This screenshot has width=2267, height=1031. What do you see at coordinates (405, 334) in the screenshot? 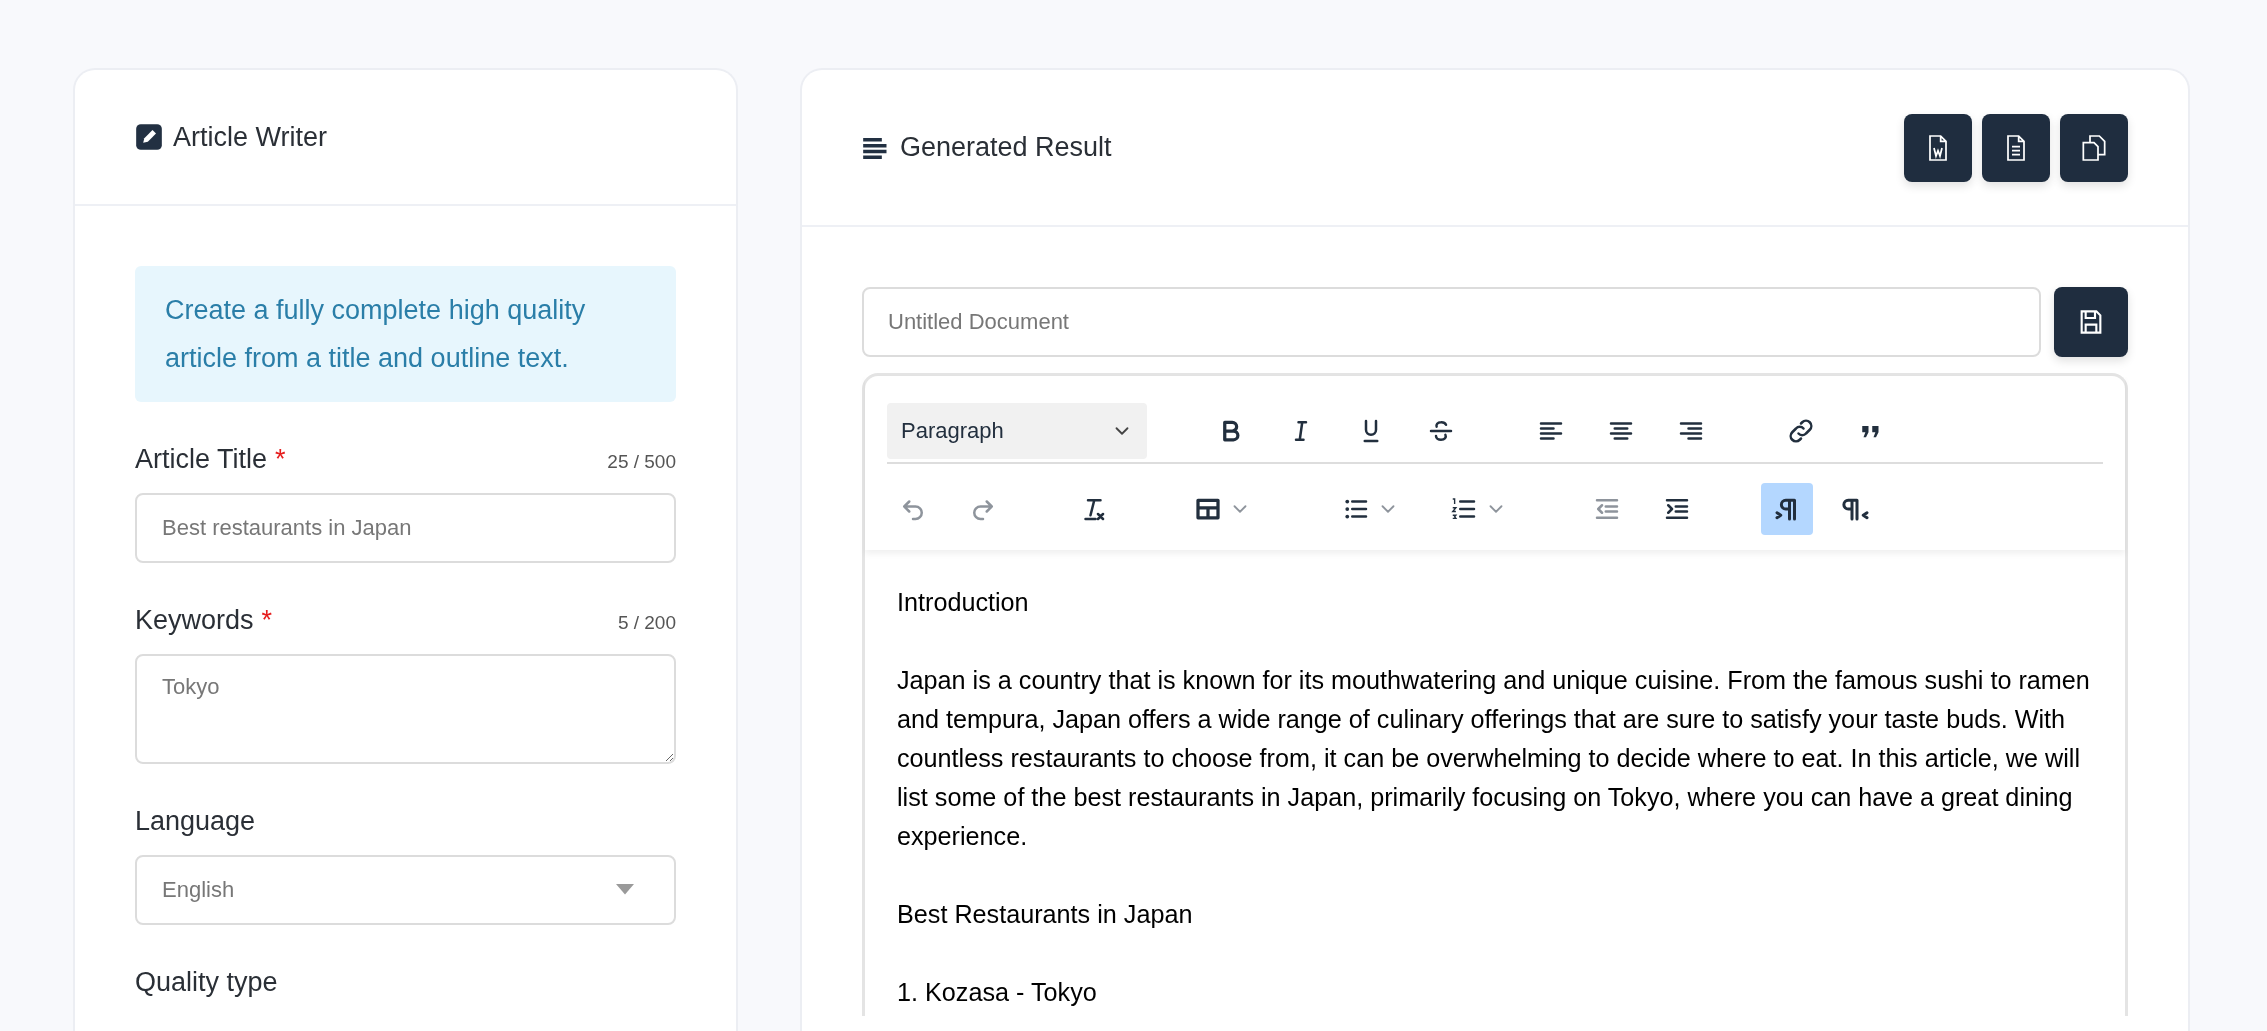
I see `info-text: Create a fully complete high quality article from a title and outline text.` at bounding box center [405, 334].